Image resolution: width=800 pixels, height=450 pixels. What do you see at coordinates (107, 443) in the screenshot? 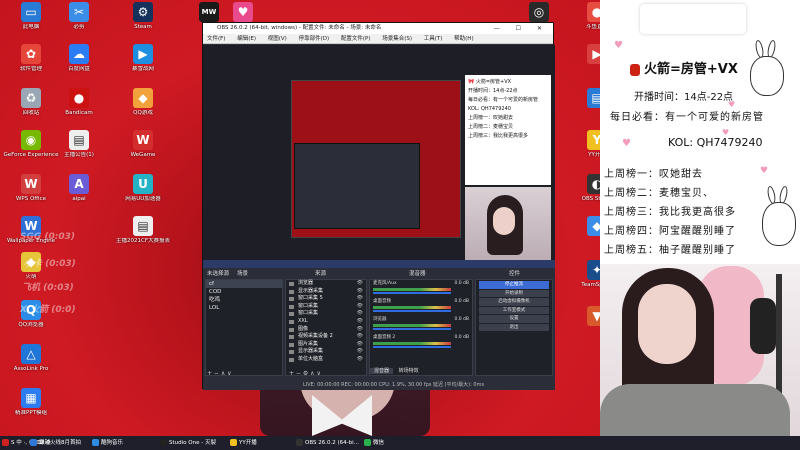
I see `taskbar-item: 酷狗音乐` at bounding box center [107, 443].